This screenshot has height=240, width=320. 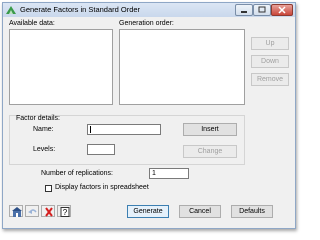 I want to click on levels-input, so click(x=101, y=149).